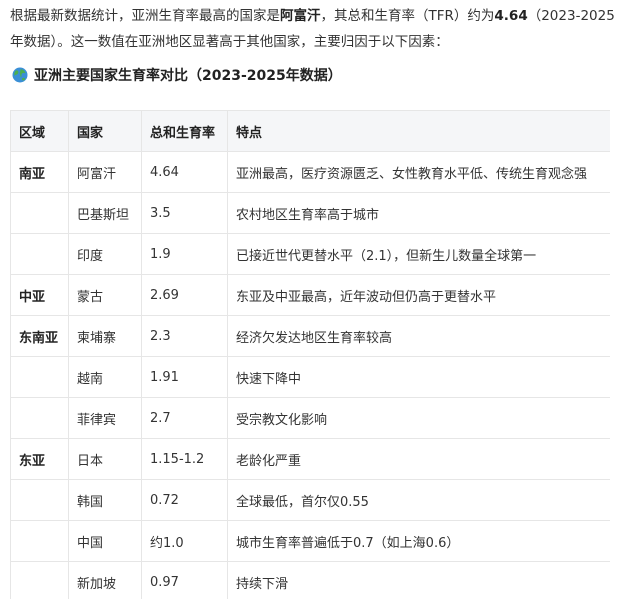  Describe the element at coordinates (184, 377) in the screenshot. I see `cell-tfr: 1.91` at that location.